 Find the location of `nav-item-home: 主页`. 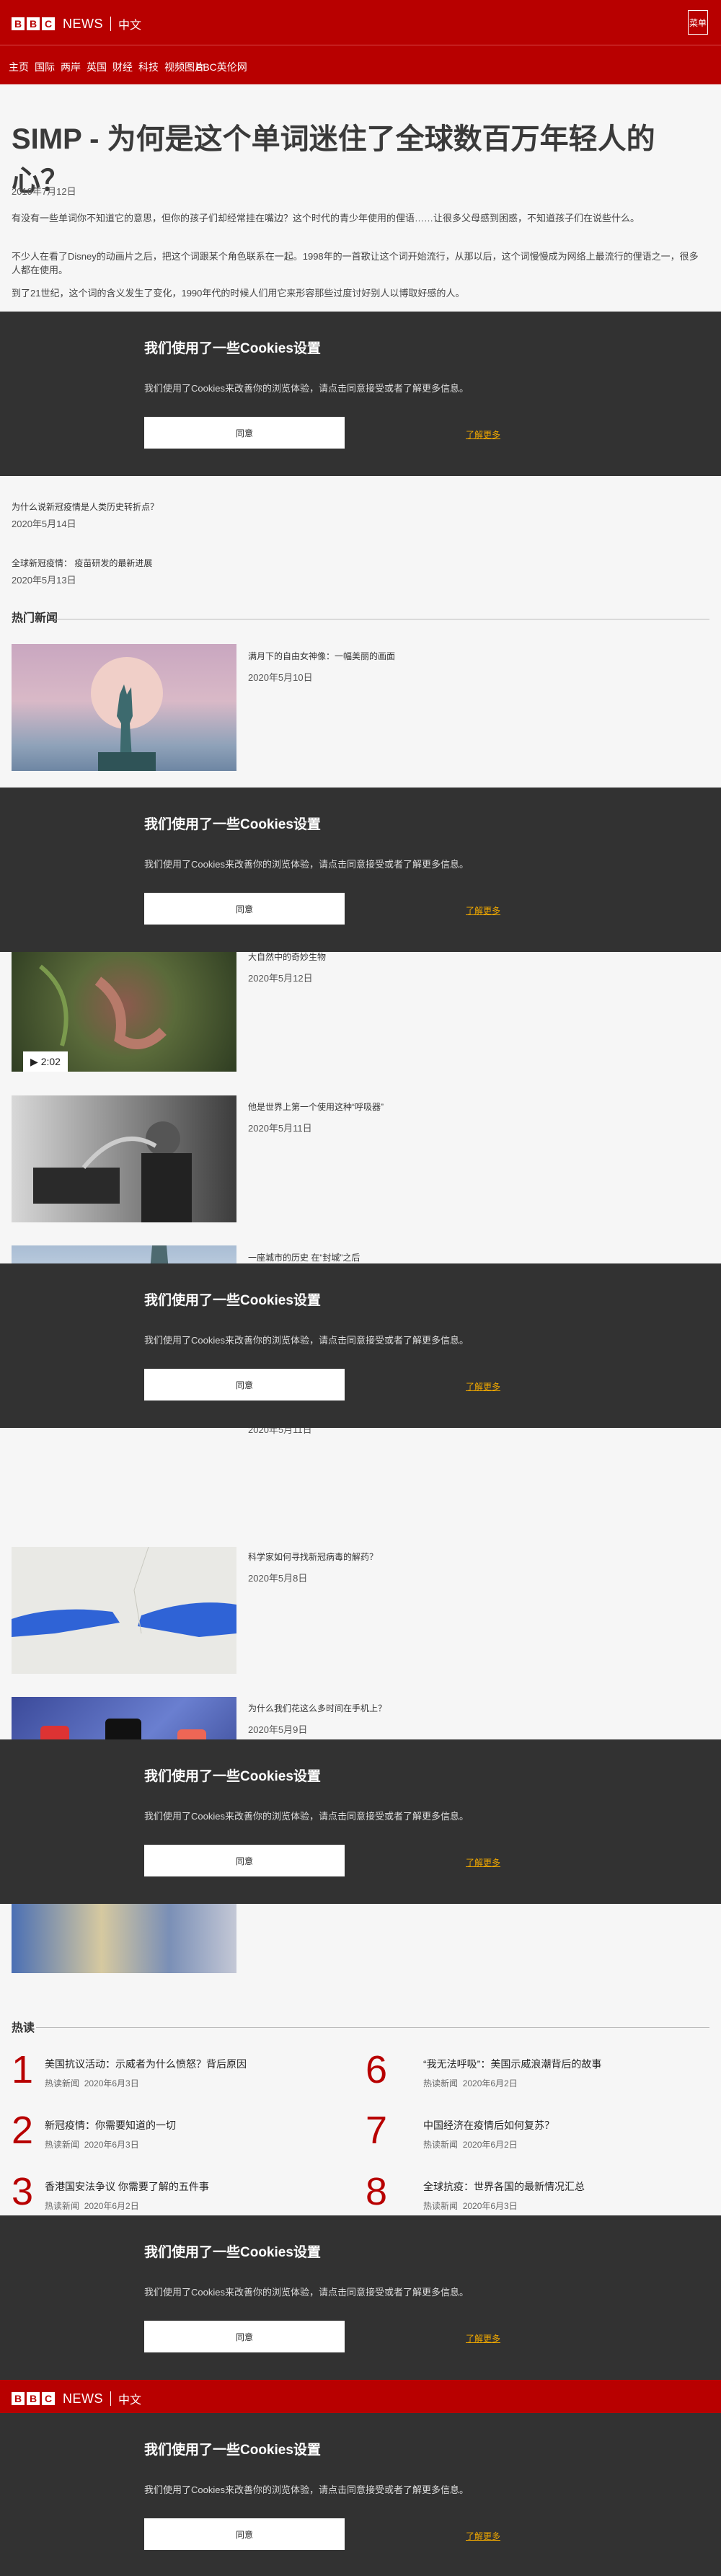

nav-item-home: 主页 is located at coordinates (19, 67).